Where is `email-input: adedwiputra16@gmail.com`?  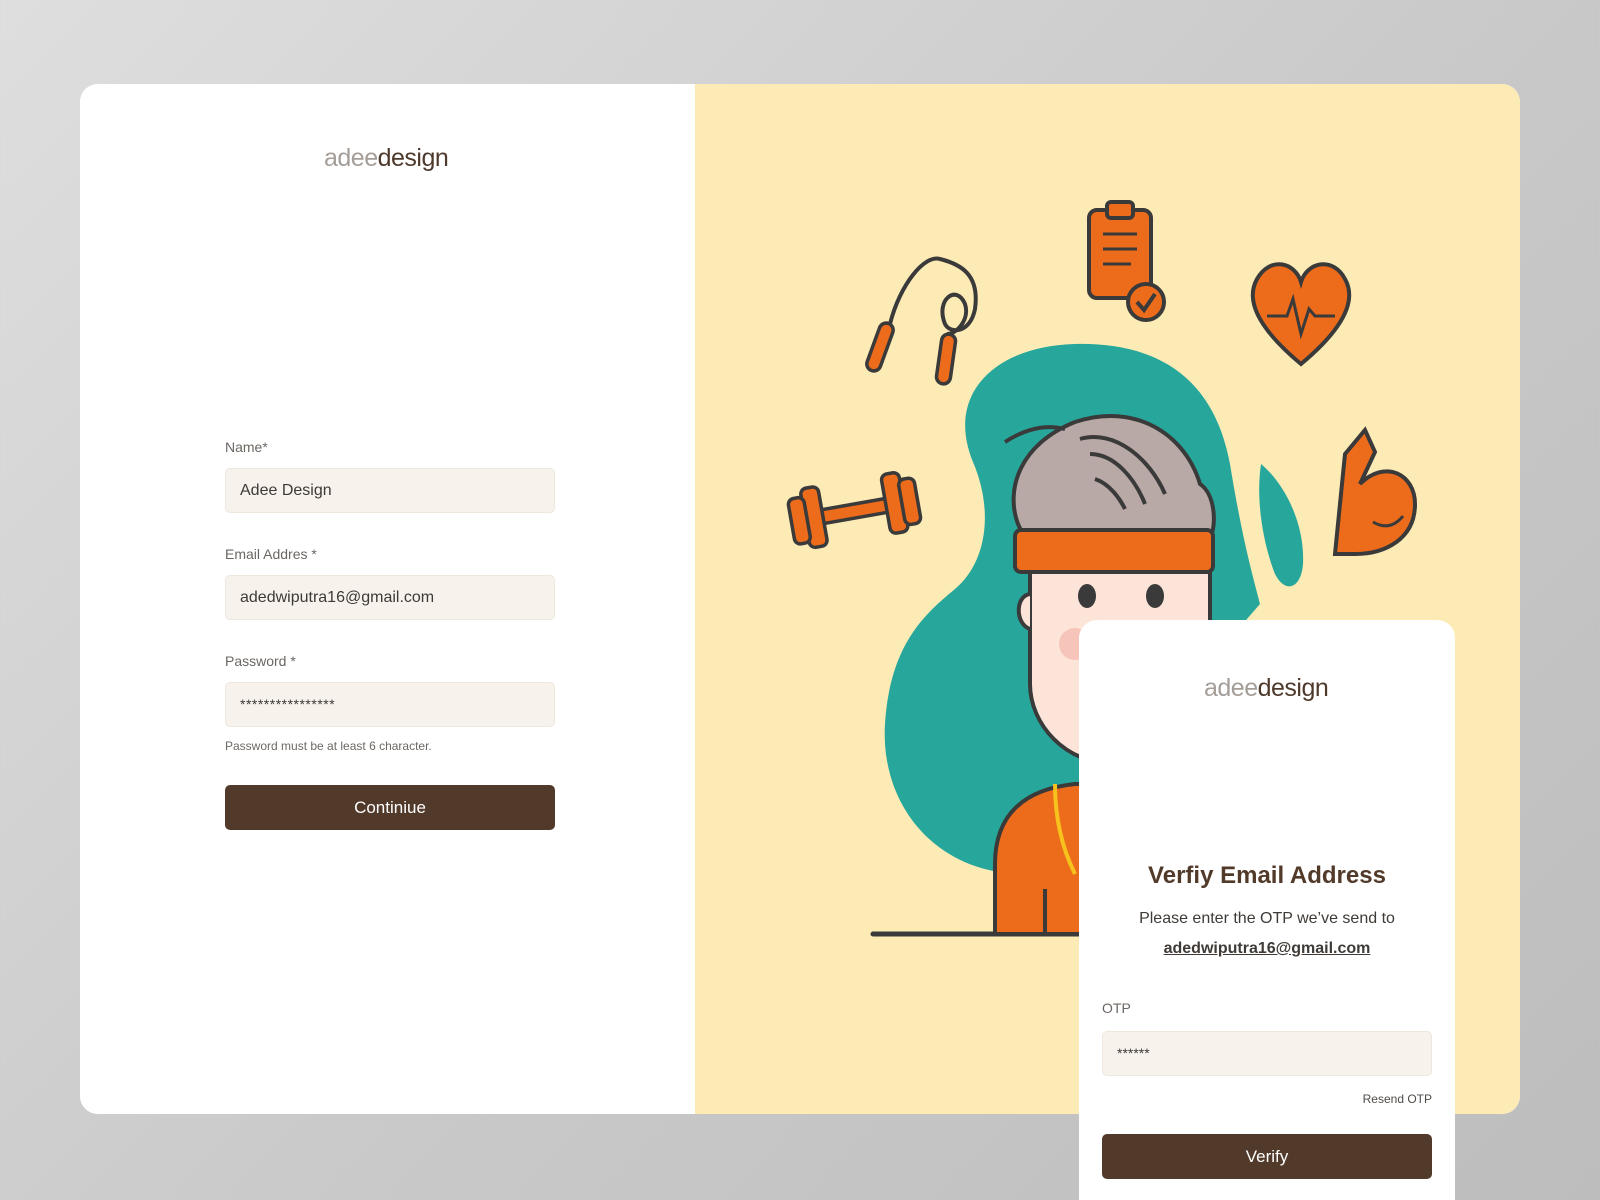 email-input: adedwiputra16@gmail.com is located at coordinates (390, 597).